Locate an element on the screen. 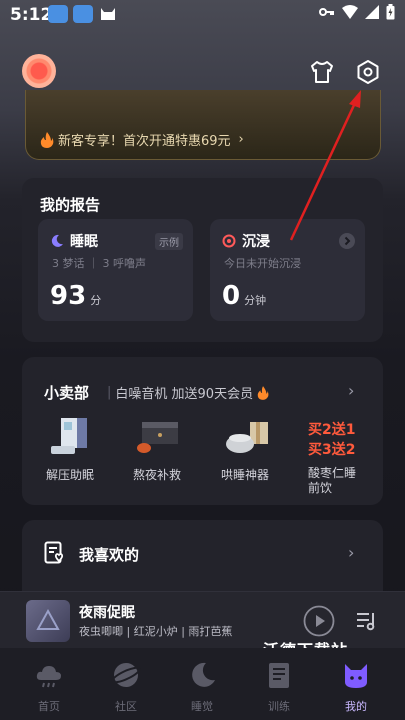 This screenshot has width=405, height=720. shop-item-label: 解压助眠 is located at coordinates (69, 475).